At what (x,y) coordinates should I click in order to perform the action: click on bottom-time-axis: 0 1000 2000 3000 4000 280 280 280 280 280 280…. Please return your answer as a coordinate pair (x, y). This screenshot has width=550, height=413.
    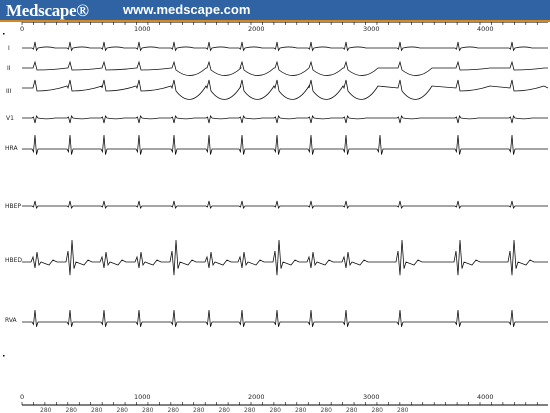
    Looking at the image, I should click on (284, 403).